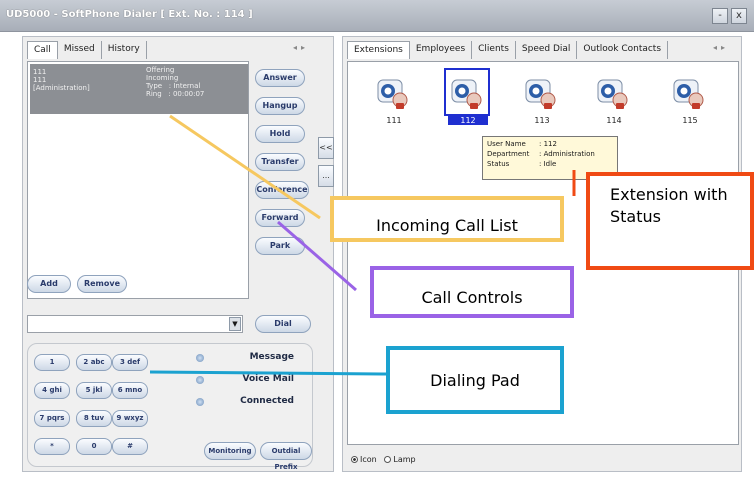  What do you see at coordinates (52, 362) in the screenshot?
I see `key-1: 1` at bounding box center [52, 362].